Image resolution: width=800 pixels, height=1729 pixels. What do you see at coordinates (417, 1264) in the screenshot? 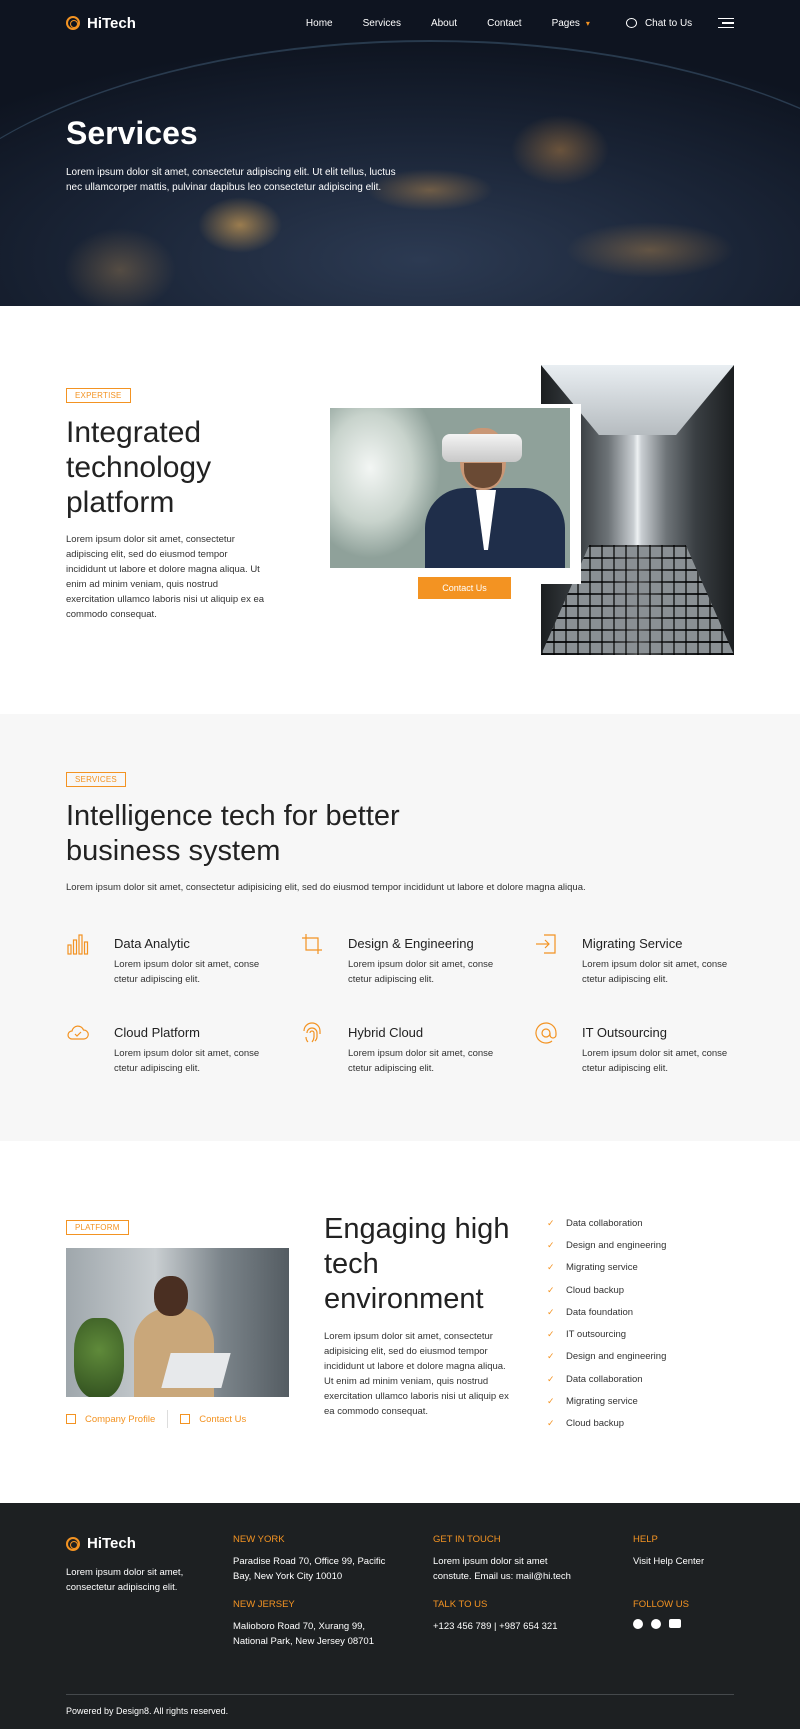
I see `platform-title: Engaging high tech environment` at bounding box center [417, 1264].